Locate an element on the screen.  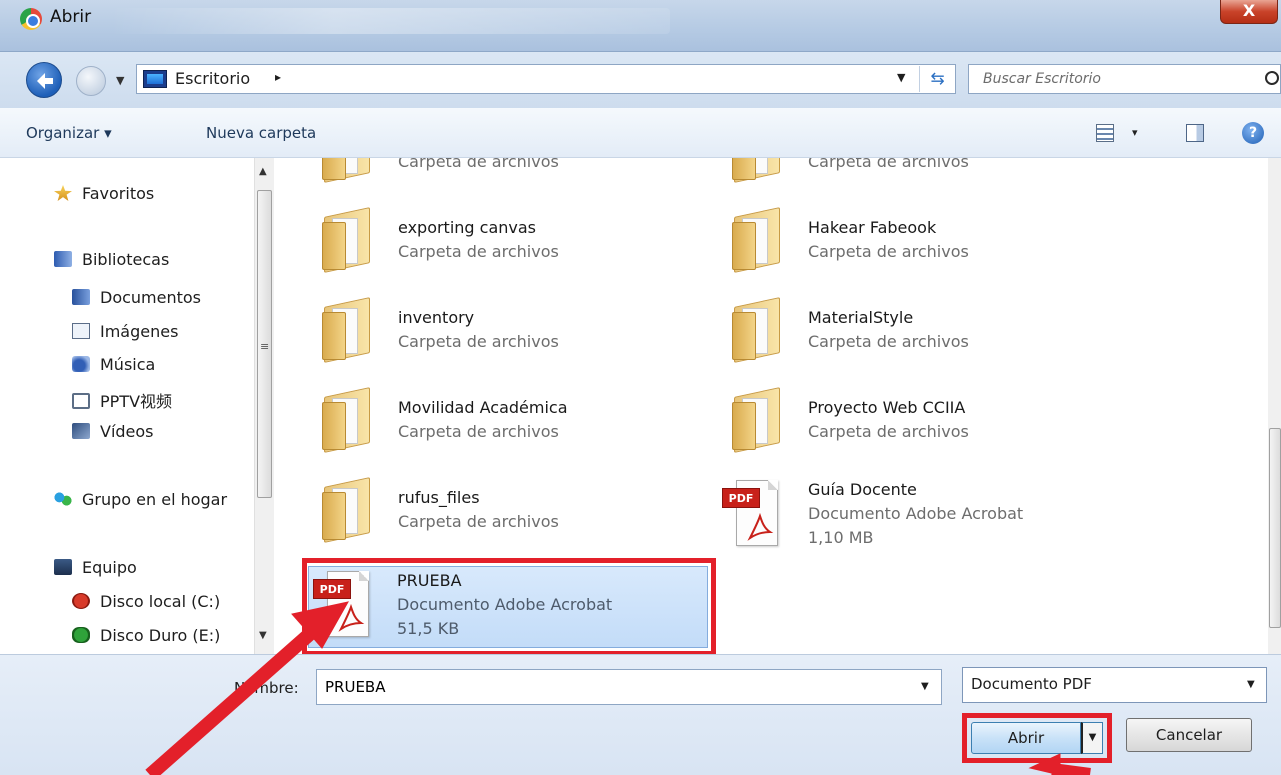
new-folder-button: Nueva carpeta is located at coordinates (261, 133).